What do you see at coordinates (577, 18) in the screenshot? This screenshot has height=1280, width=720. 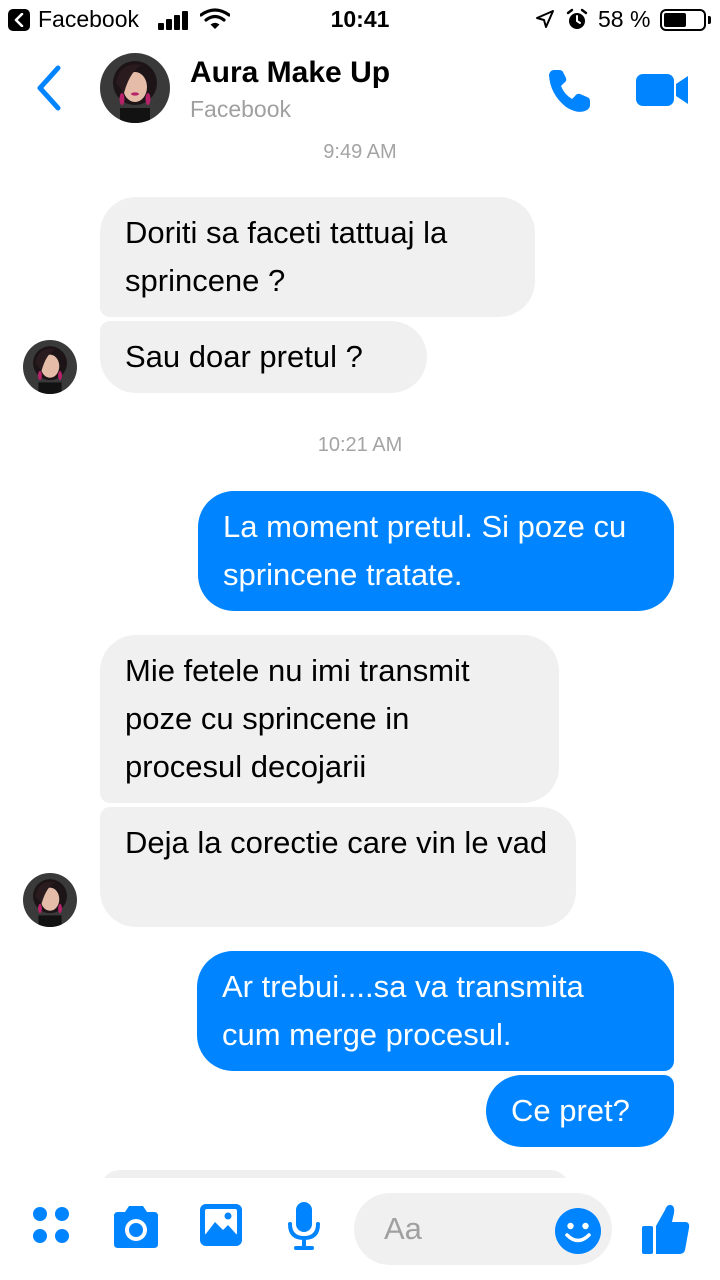 I see `alarm-icon` at bounding box center [577, 18].